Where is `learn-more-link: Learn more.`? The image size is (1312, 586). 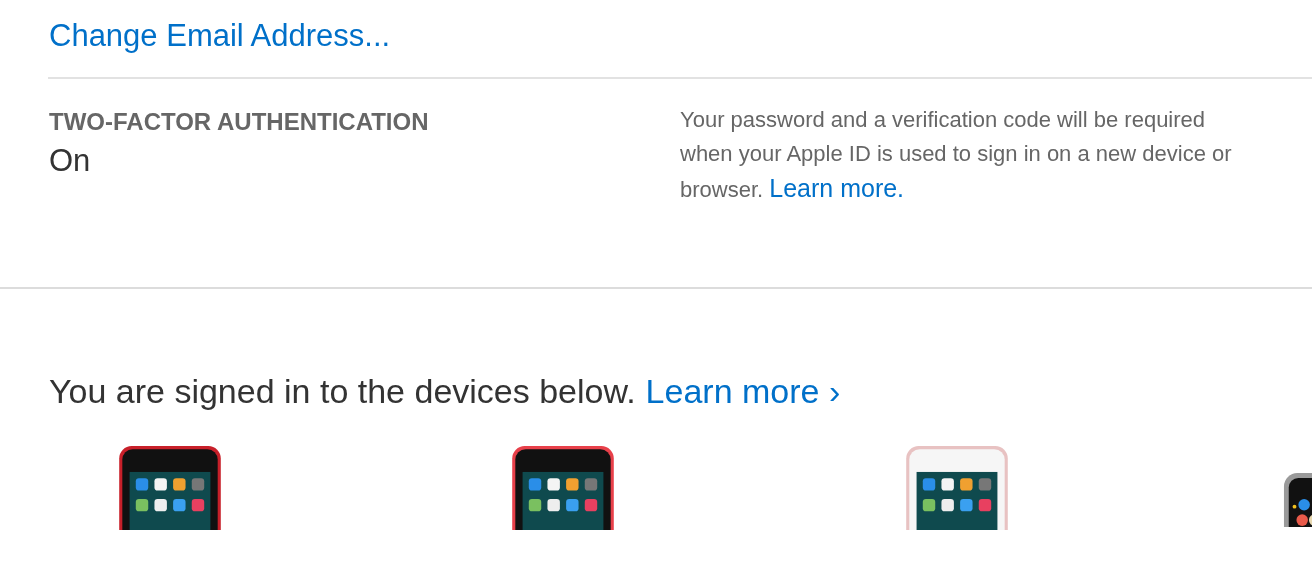 learn-more-link: Learn more. is located at coordinates (837, 188).